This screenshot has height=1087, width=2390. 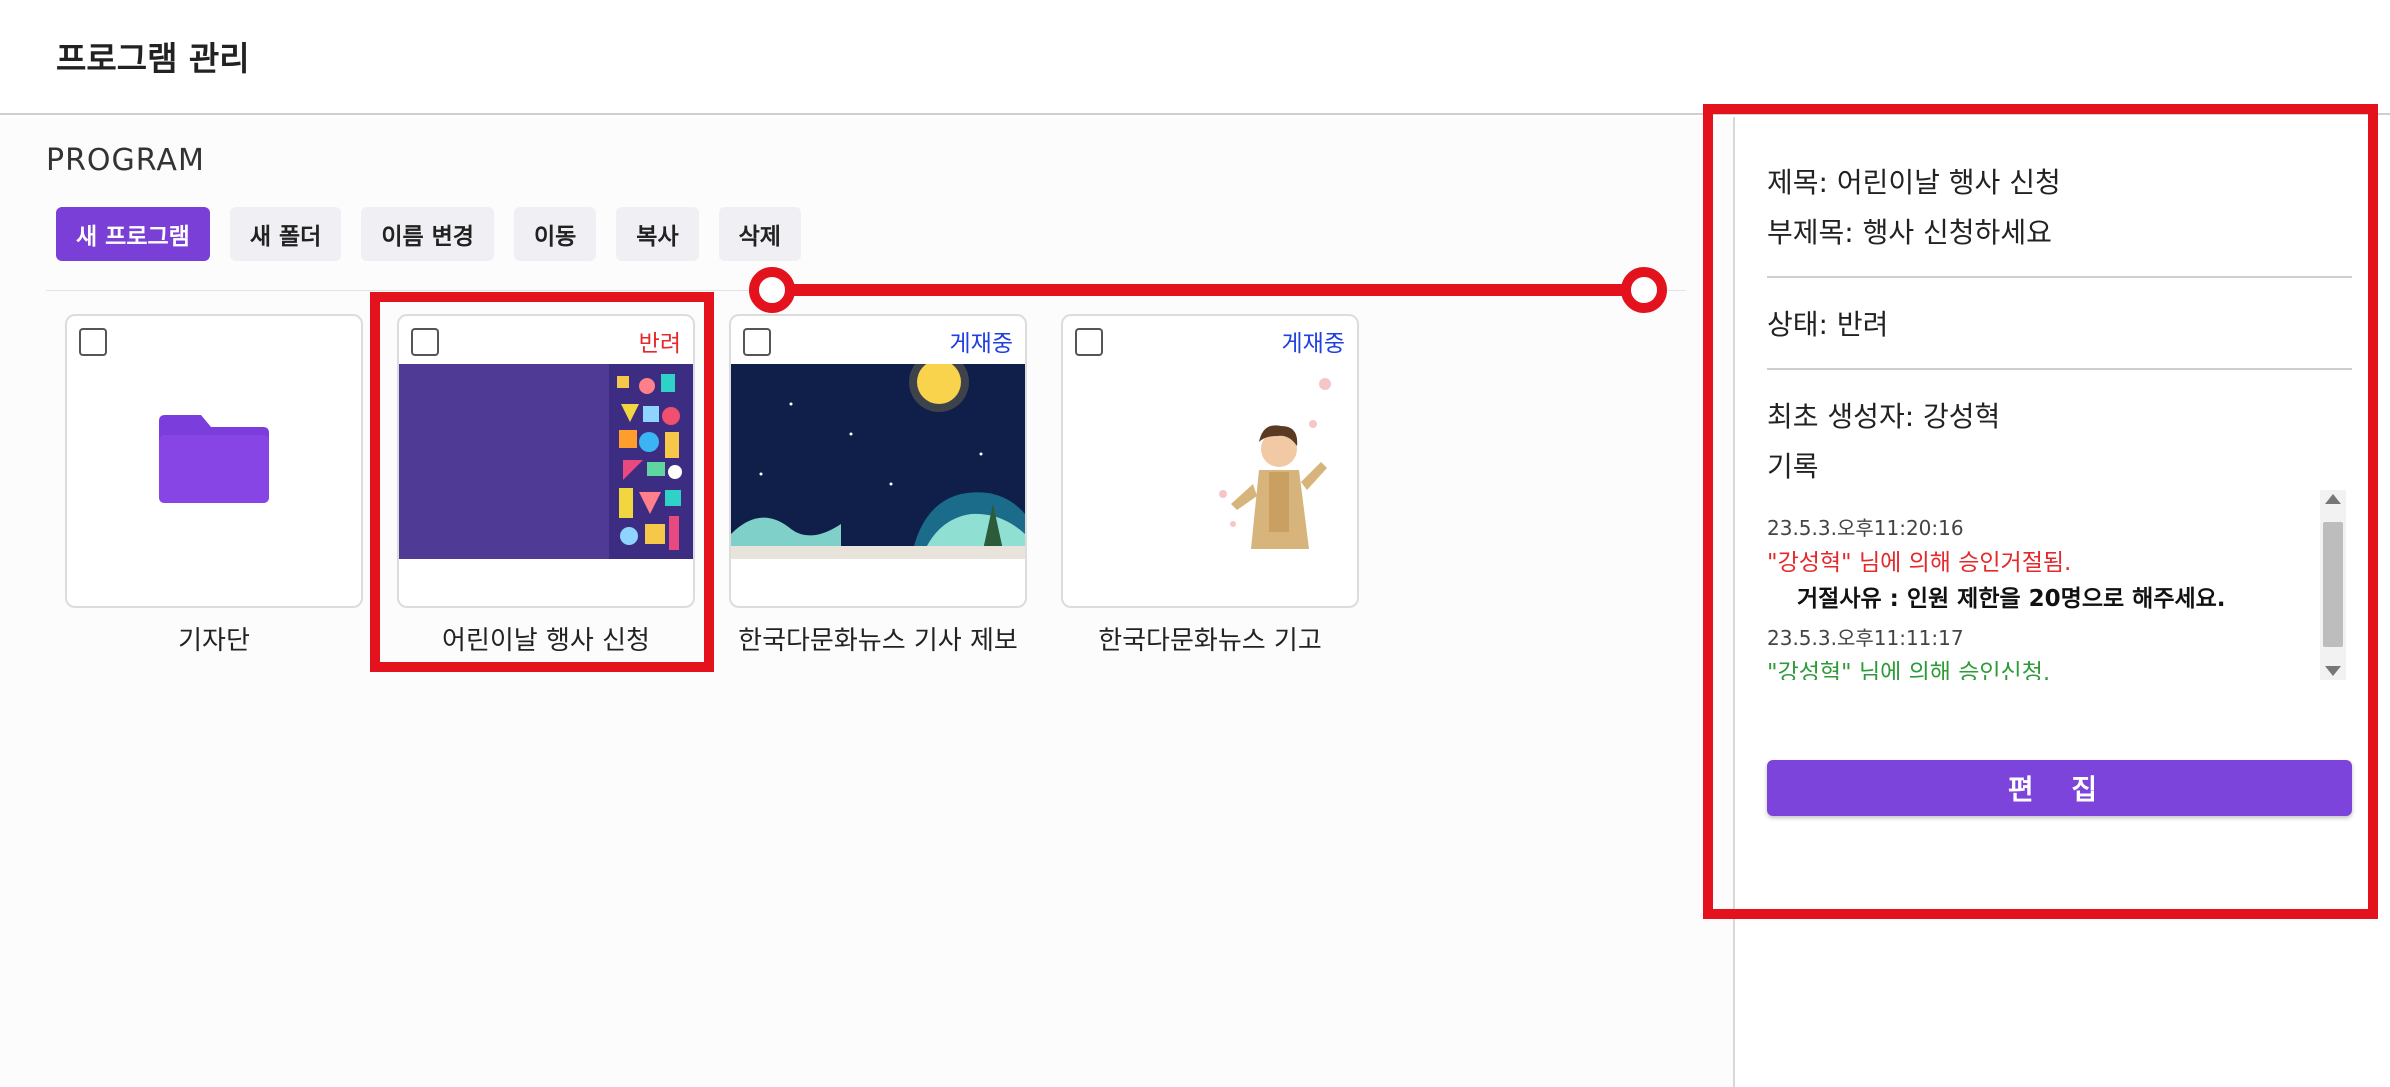 I want to click on new-folder-button: 새 폴더, so click(x=285, y=234).